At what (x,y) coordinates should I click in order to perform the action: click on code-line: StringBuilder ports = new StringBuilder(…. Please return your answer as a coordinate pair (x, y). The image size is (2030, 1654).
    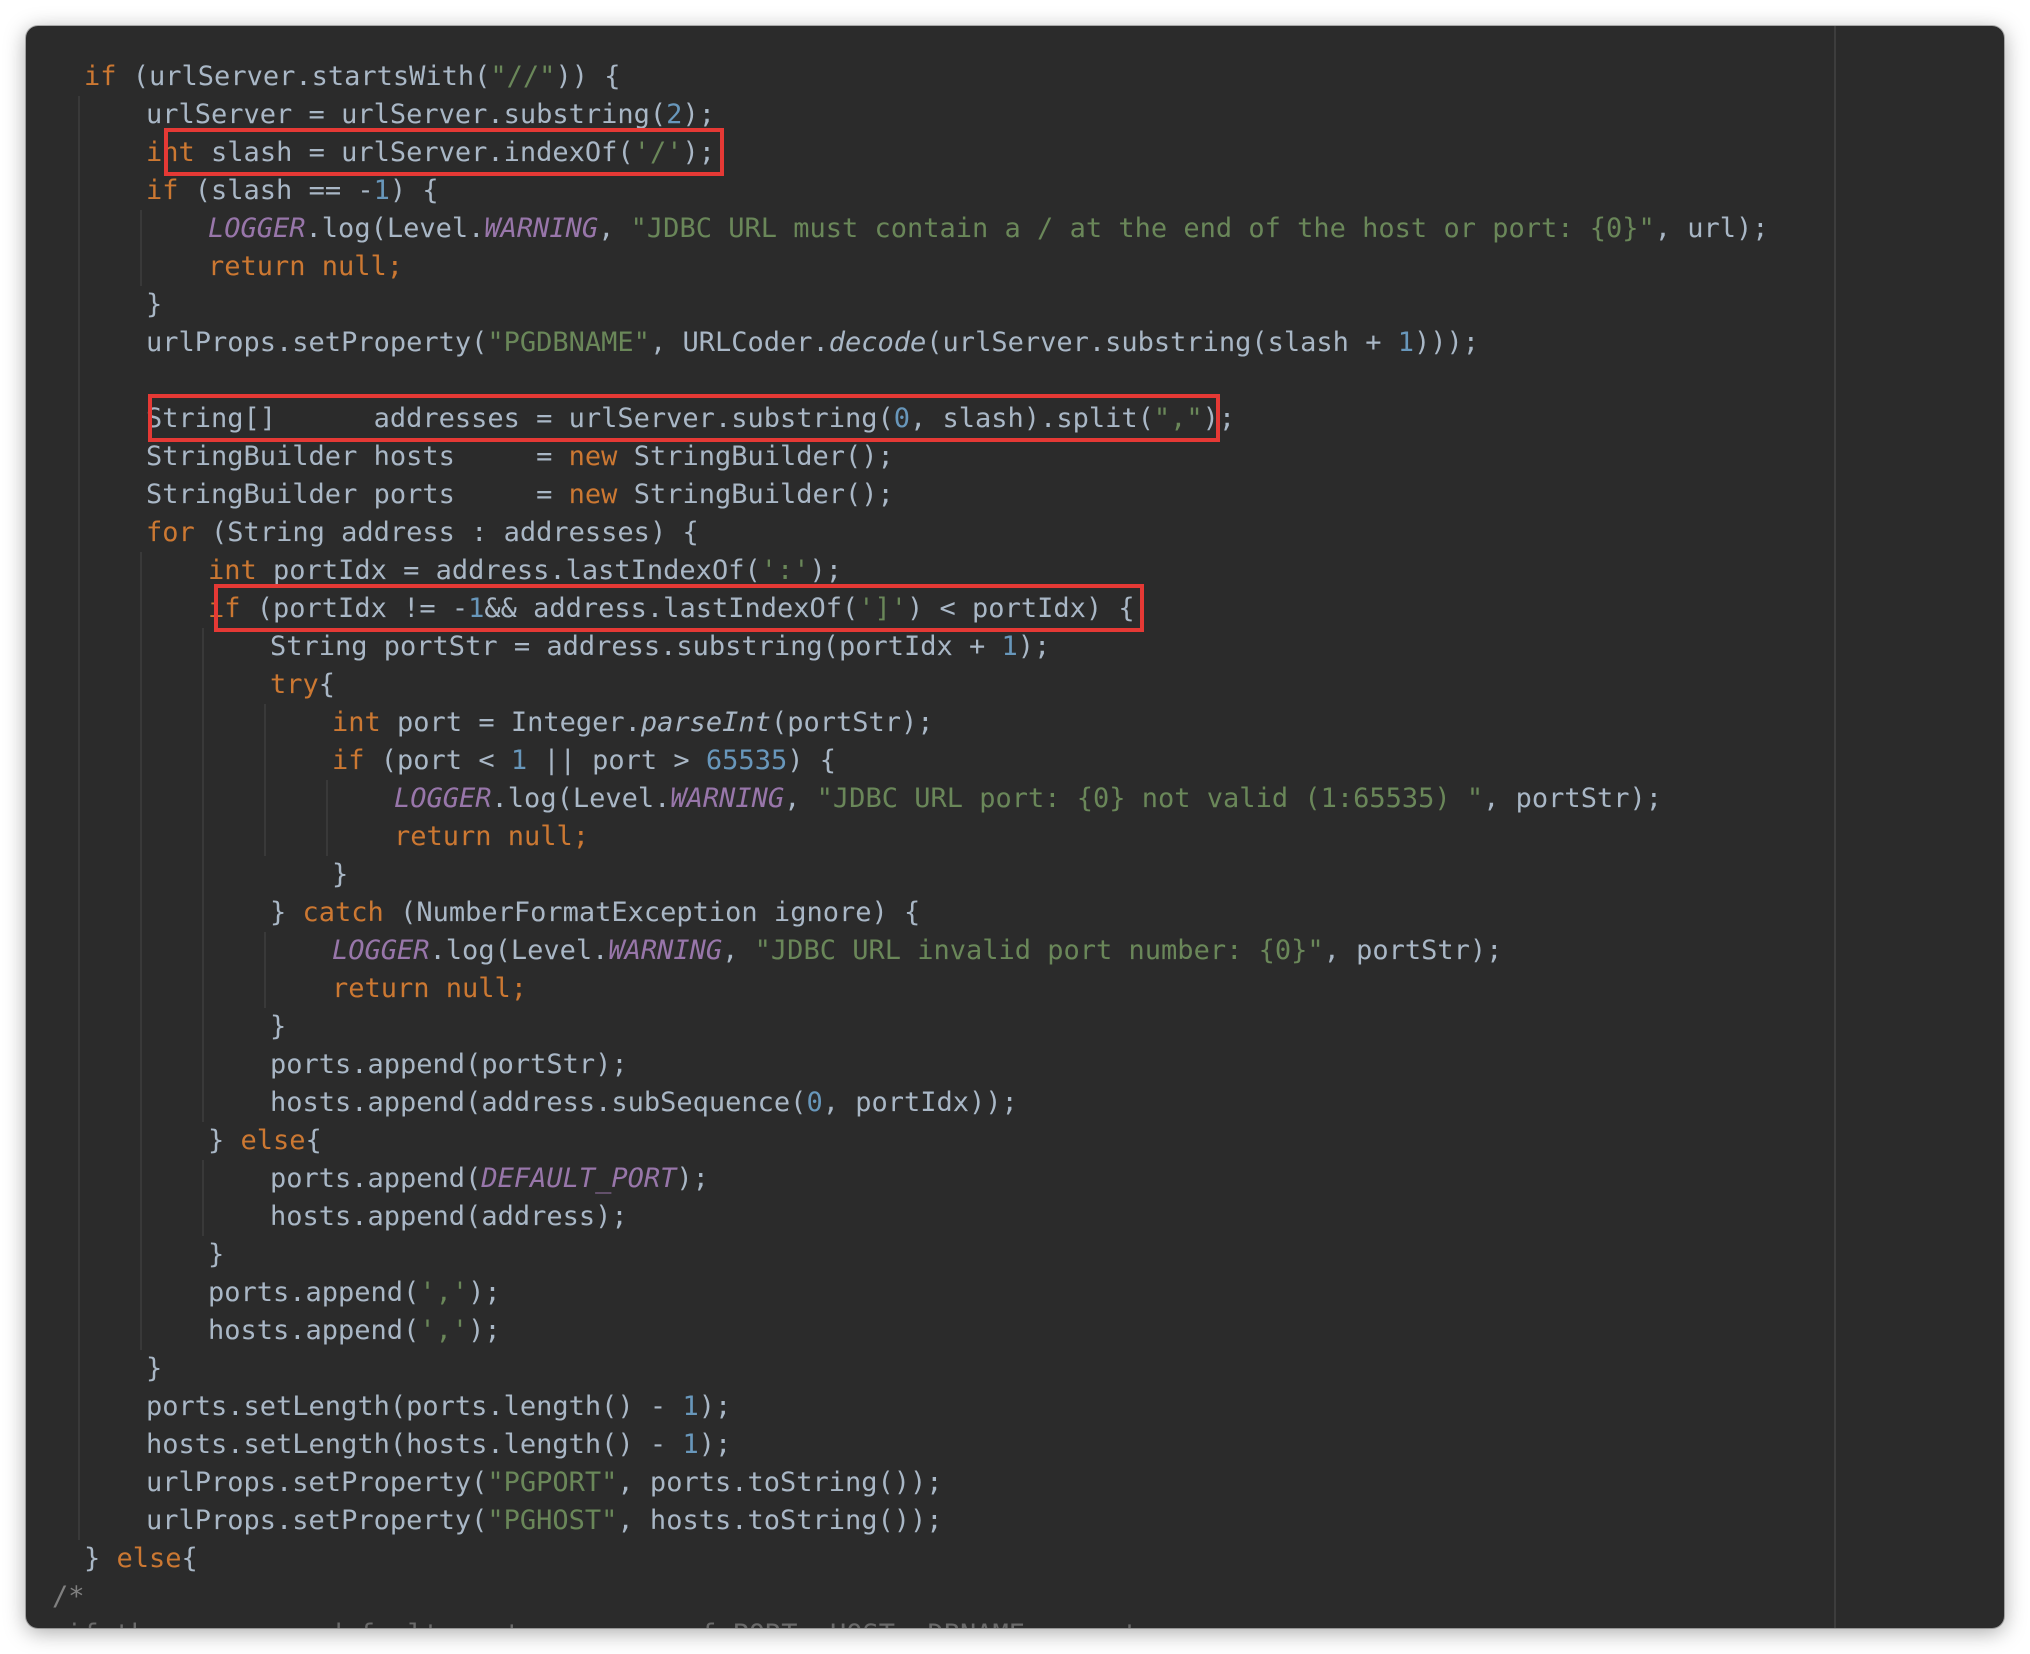
    Looking at the image, I should click on (520, 495).